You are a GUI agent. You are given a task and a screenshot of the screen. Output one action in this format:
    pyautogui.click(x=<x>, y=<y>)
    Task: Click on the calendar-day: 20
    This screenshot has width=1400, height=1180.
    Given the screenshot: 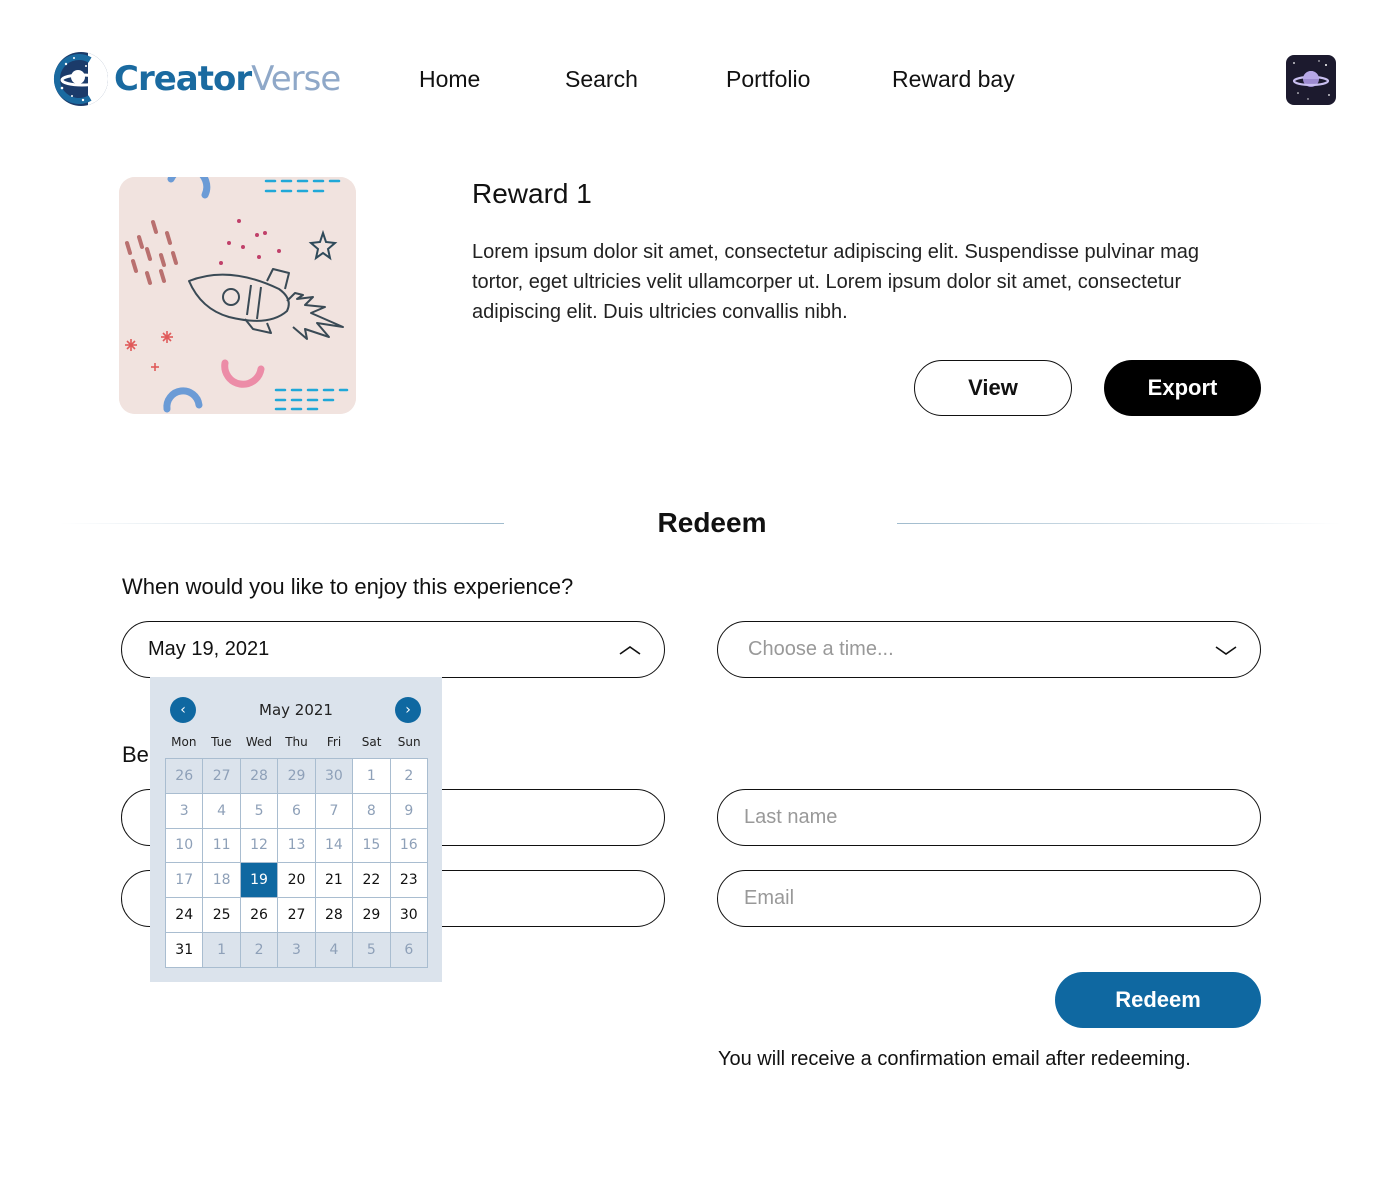 What is the action you would take?
    pyautogui.click(x=297, y=881)
    